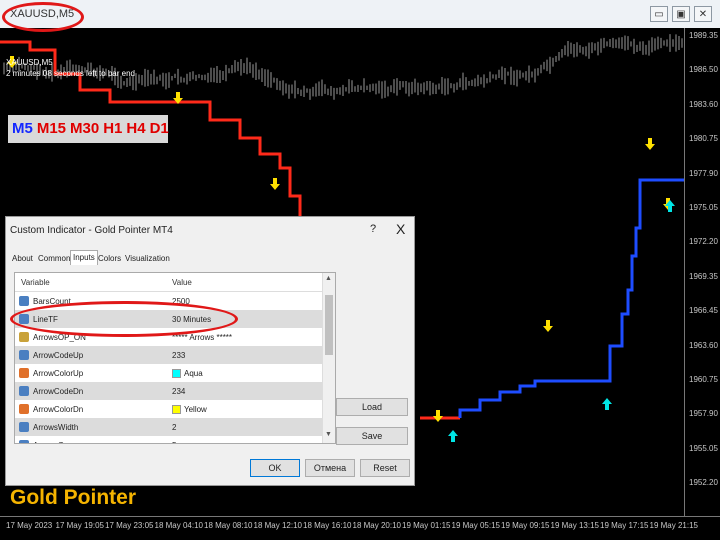  I want to click on tf-m30: M30, so click(84, 128).